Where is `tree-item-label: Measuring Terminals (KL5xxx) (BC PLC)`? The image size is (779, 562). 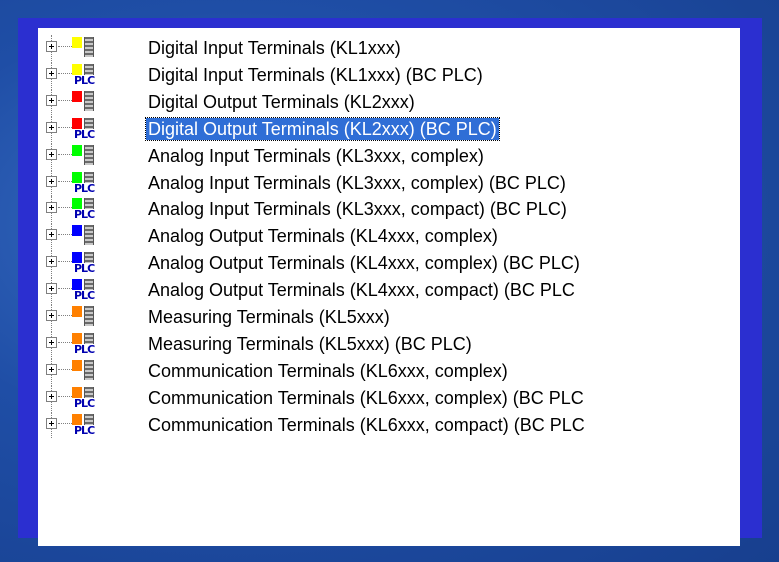 tree-item-label: Measuring Terminals (KL5xxx) (BC PLC) is located at coordinates (310, 344).